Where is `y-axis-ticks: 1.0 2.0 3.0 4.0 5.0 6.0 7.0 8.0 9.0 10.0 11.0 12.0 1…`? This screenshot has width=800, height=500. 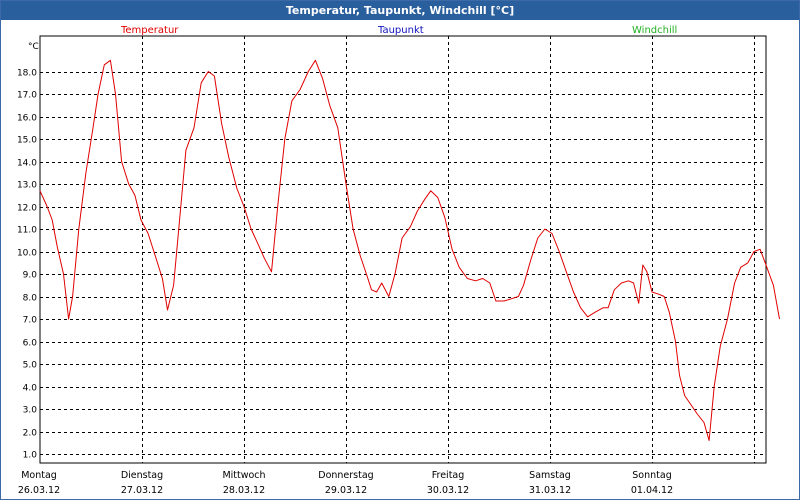
y-axis-ticks: 1.0 2.0 3.0 4.0 5.0 6.0 7.0 8.0 9.0 10.0 11.0 12.0 1… is located at coordinates (27, 265).